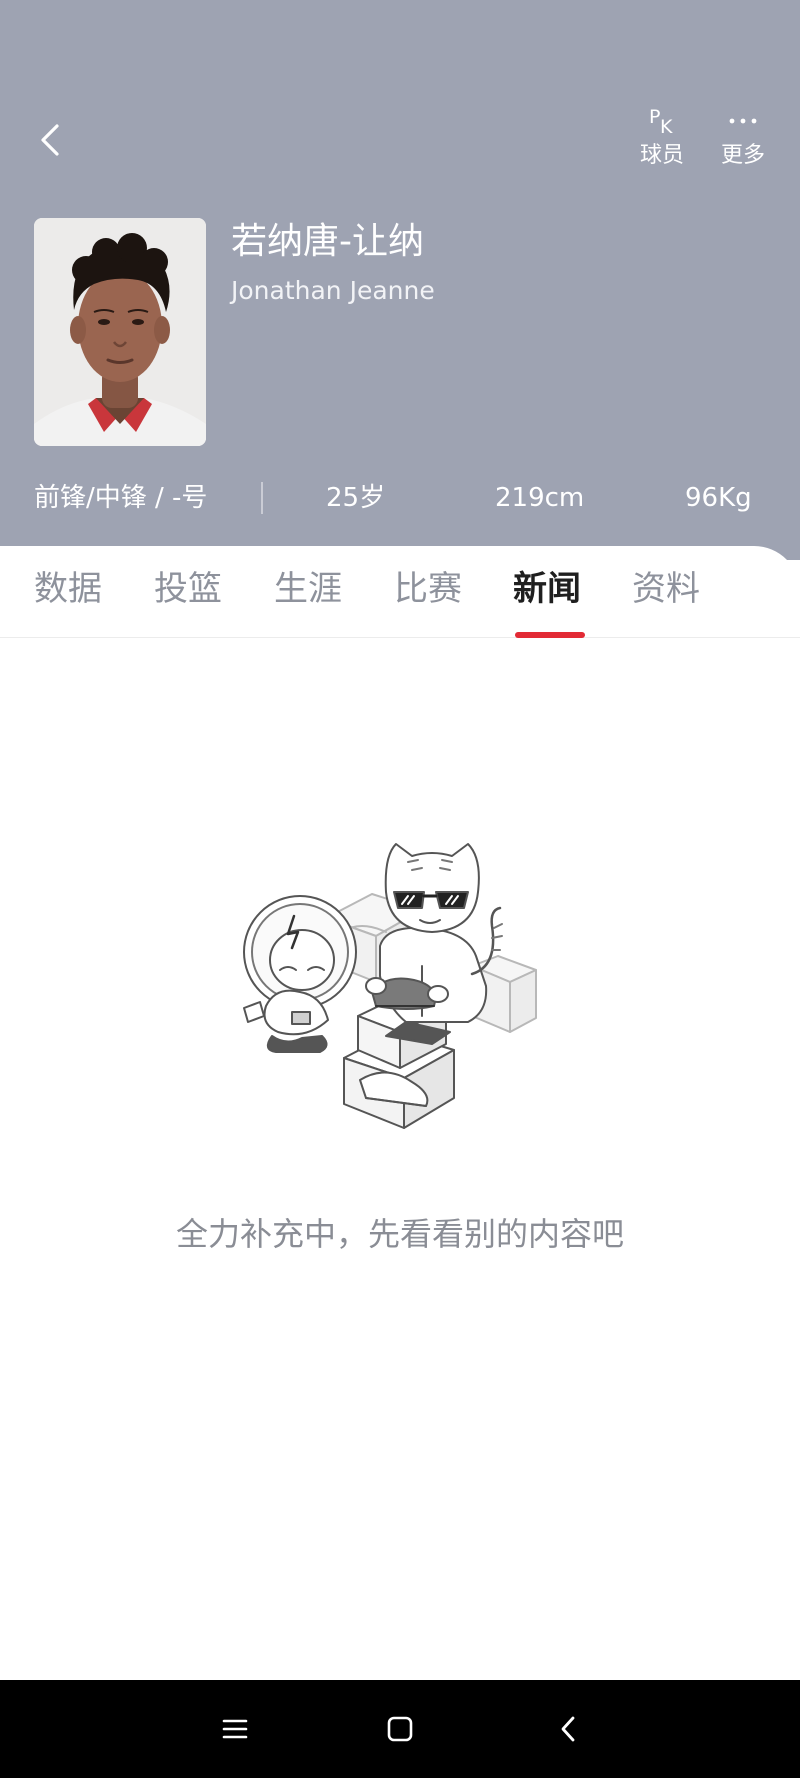 The height and width of the screenshot is (1778, 800). I want to click on tab-news: 新闻, so click(547, 589).